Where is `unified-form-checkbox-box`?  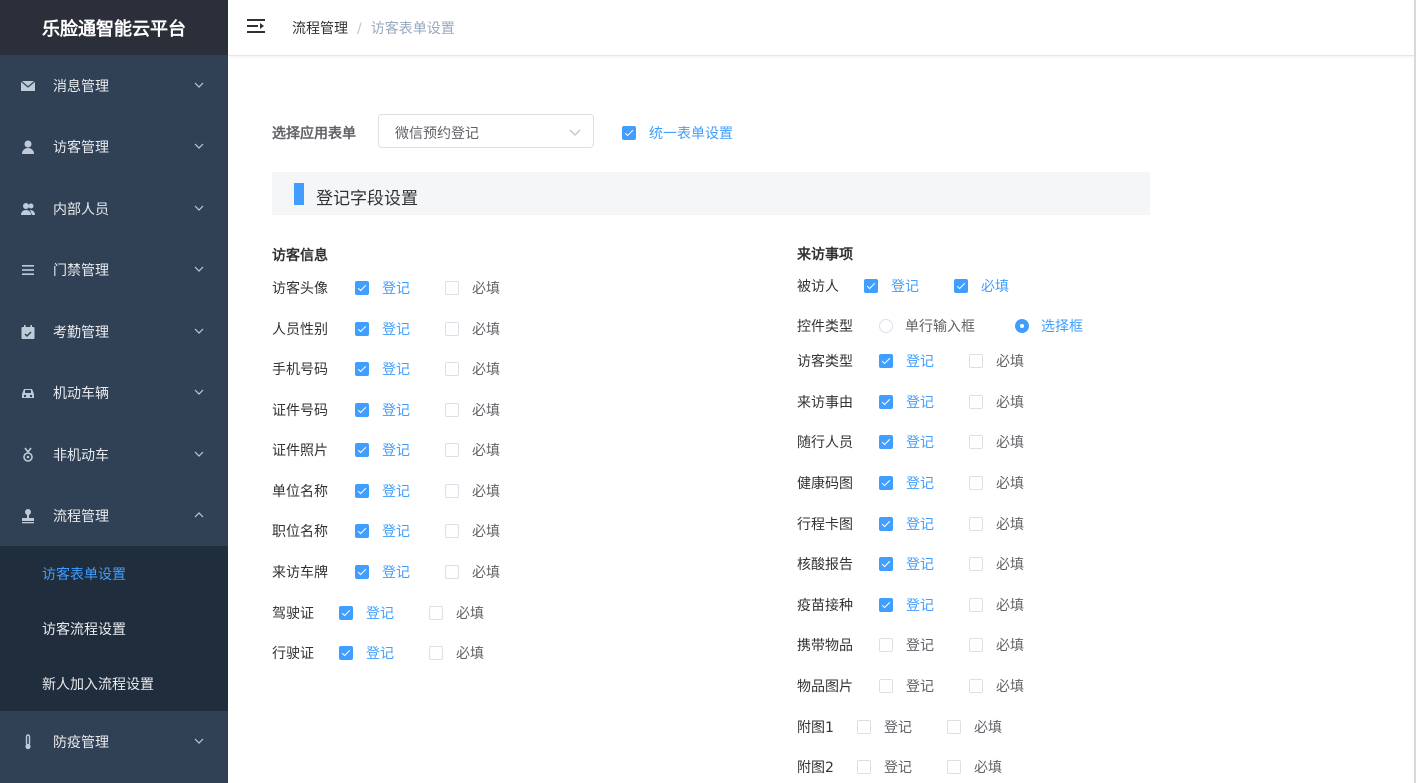
unified-form-checkbox-box is located at coordinates (629, 133).